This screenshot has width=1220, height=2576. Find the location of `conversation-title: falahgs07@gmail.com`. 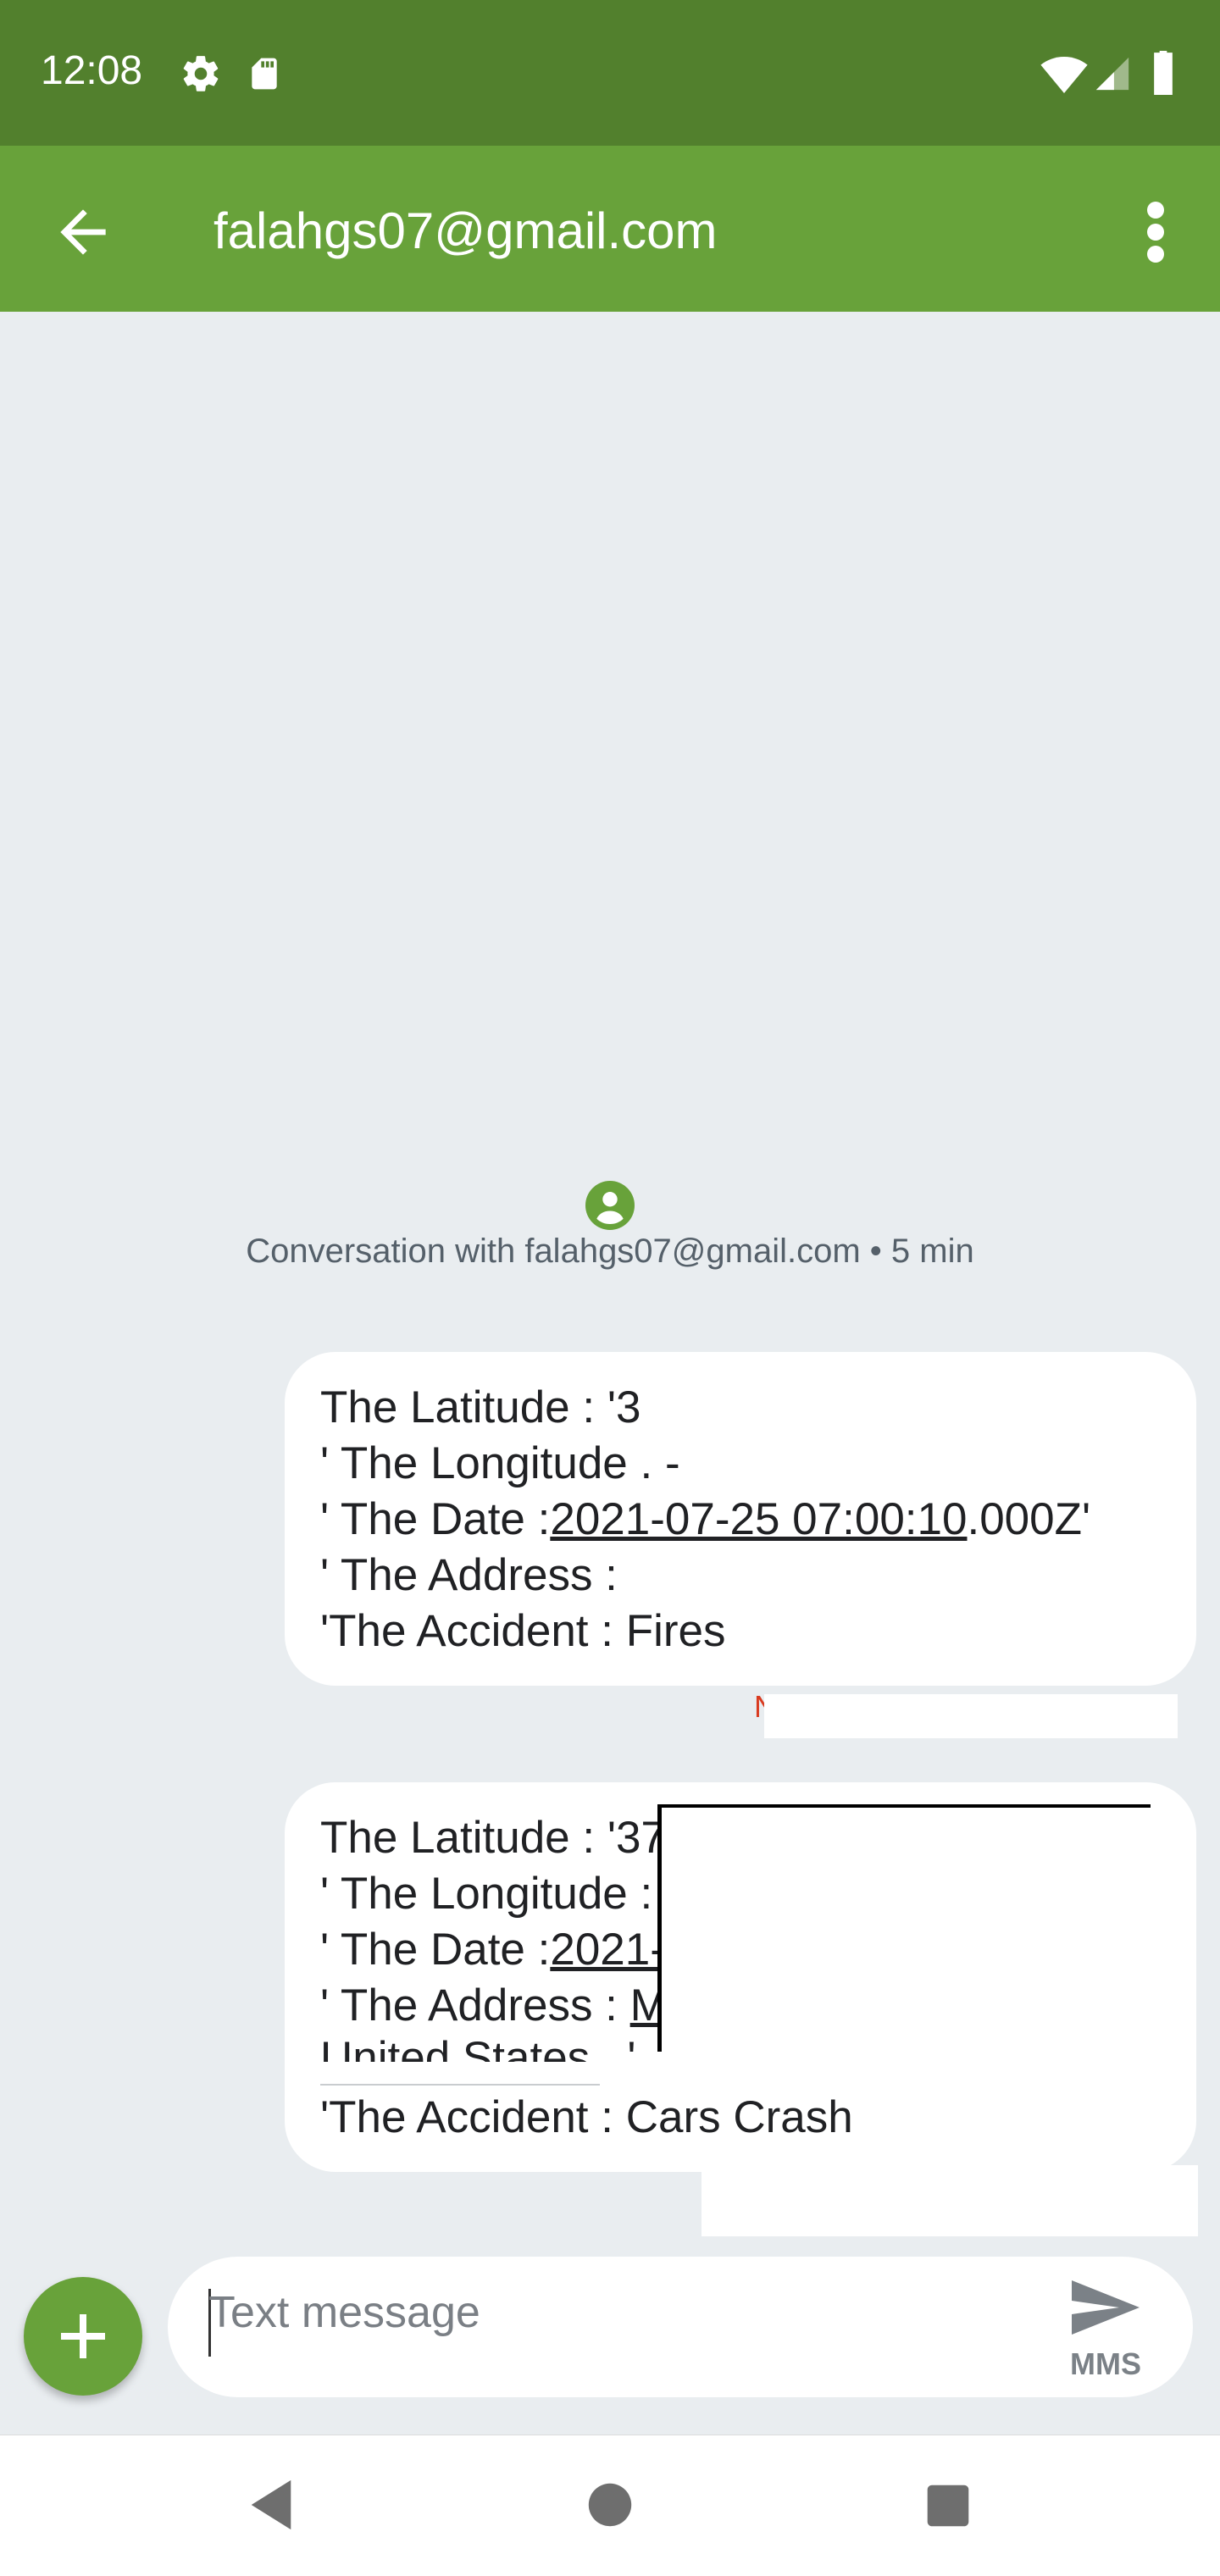

conversation-title: falahgs07@gmail.com is located at coordinates (466, 230).